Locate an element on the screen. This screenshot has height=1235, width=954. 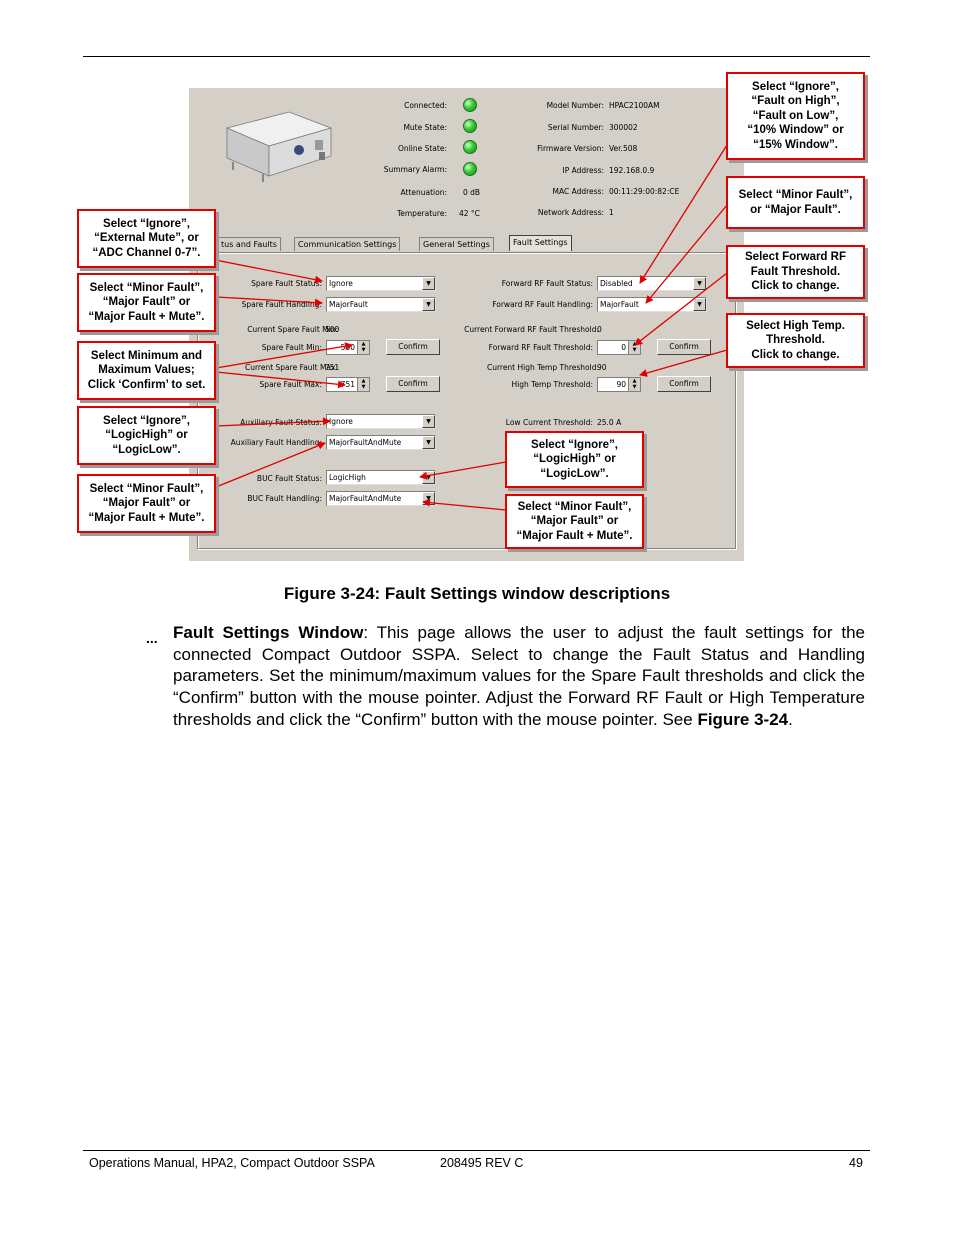
network-address-value: 1 is located at coordinates (611, 212).